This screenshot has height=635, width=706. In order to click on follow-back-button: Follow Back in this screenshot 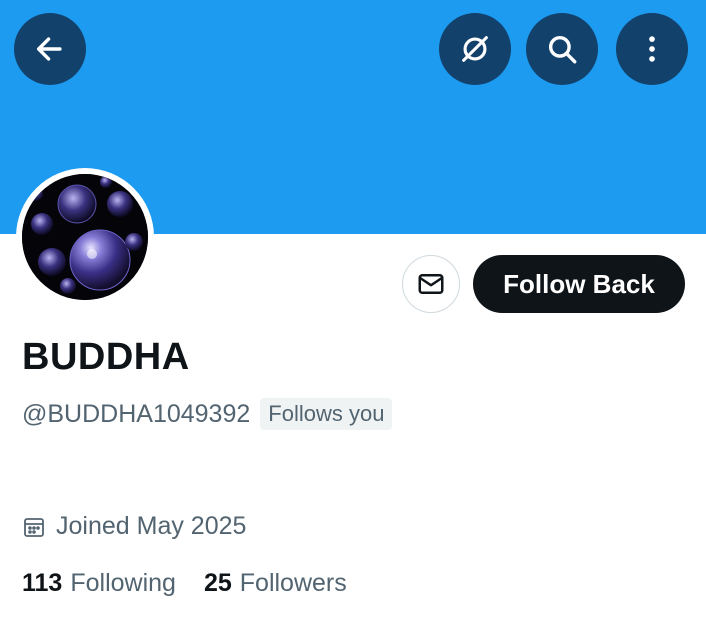, I will do `click(579, 284)`.